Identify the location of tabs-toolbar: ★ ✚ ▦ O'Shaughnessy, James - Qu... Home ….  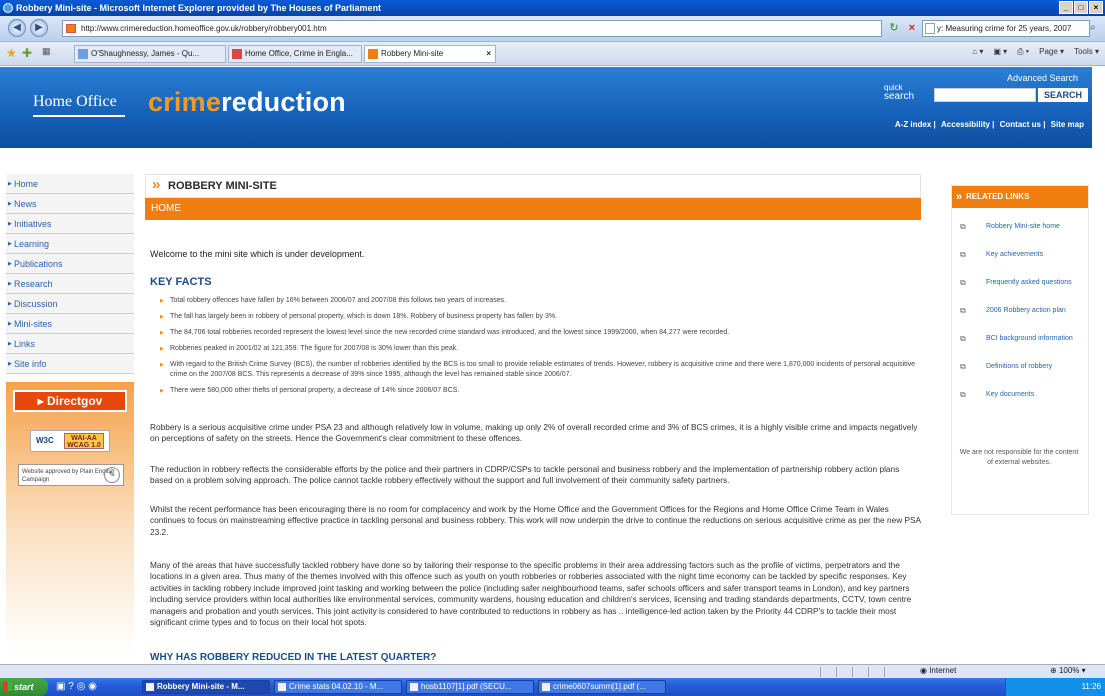
(552, 54).